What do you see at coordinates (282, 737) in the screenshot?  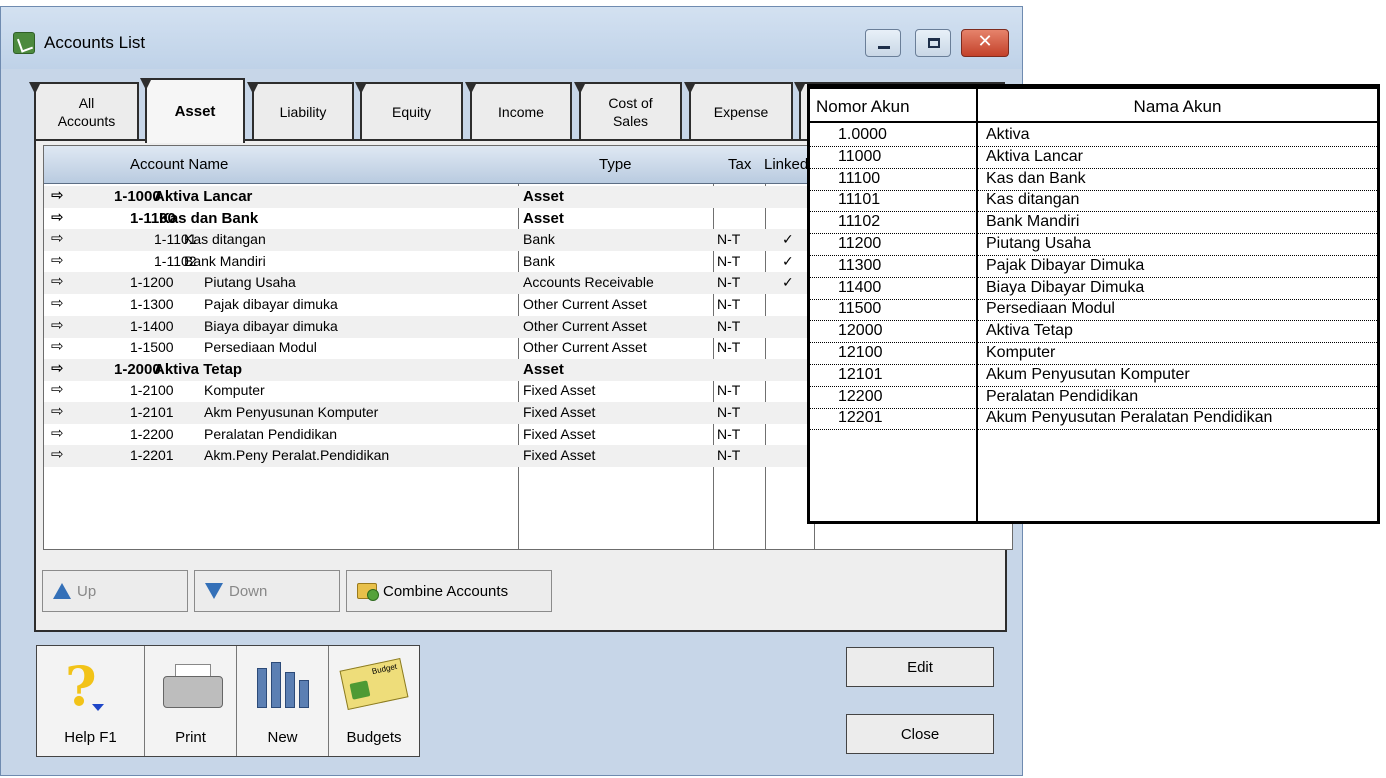 I see `button-label: New` at bounding box center [282, 737].